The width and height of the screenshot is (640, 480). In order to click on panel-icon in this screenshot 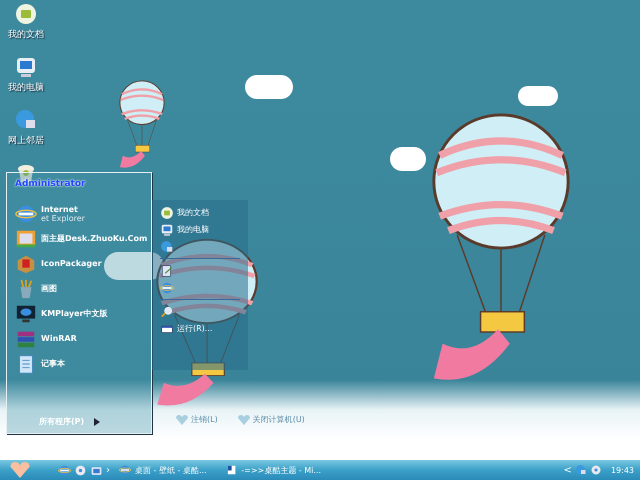, I will do `click(167, 271)`.